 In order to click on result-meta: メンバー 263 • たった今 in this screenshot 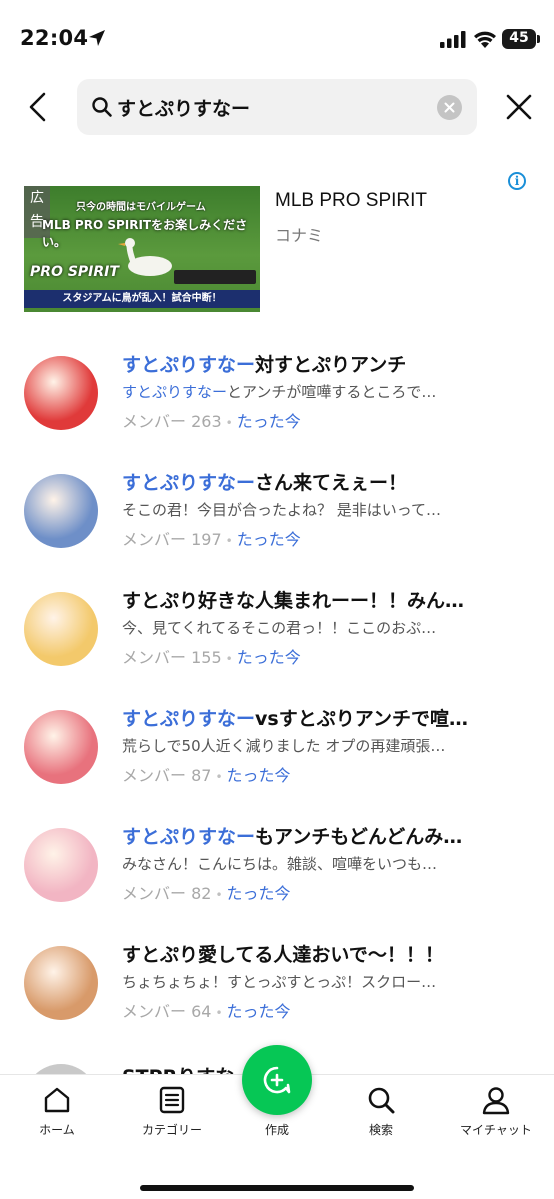, I will do `click(211, 420)`.